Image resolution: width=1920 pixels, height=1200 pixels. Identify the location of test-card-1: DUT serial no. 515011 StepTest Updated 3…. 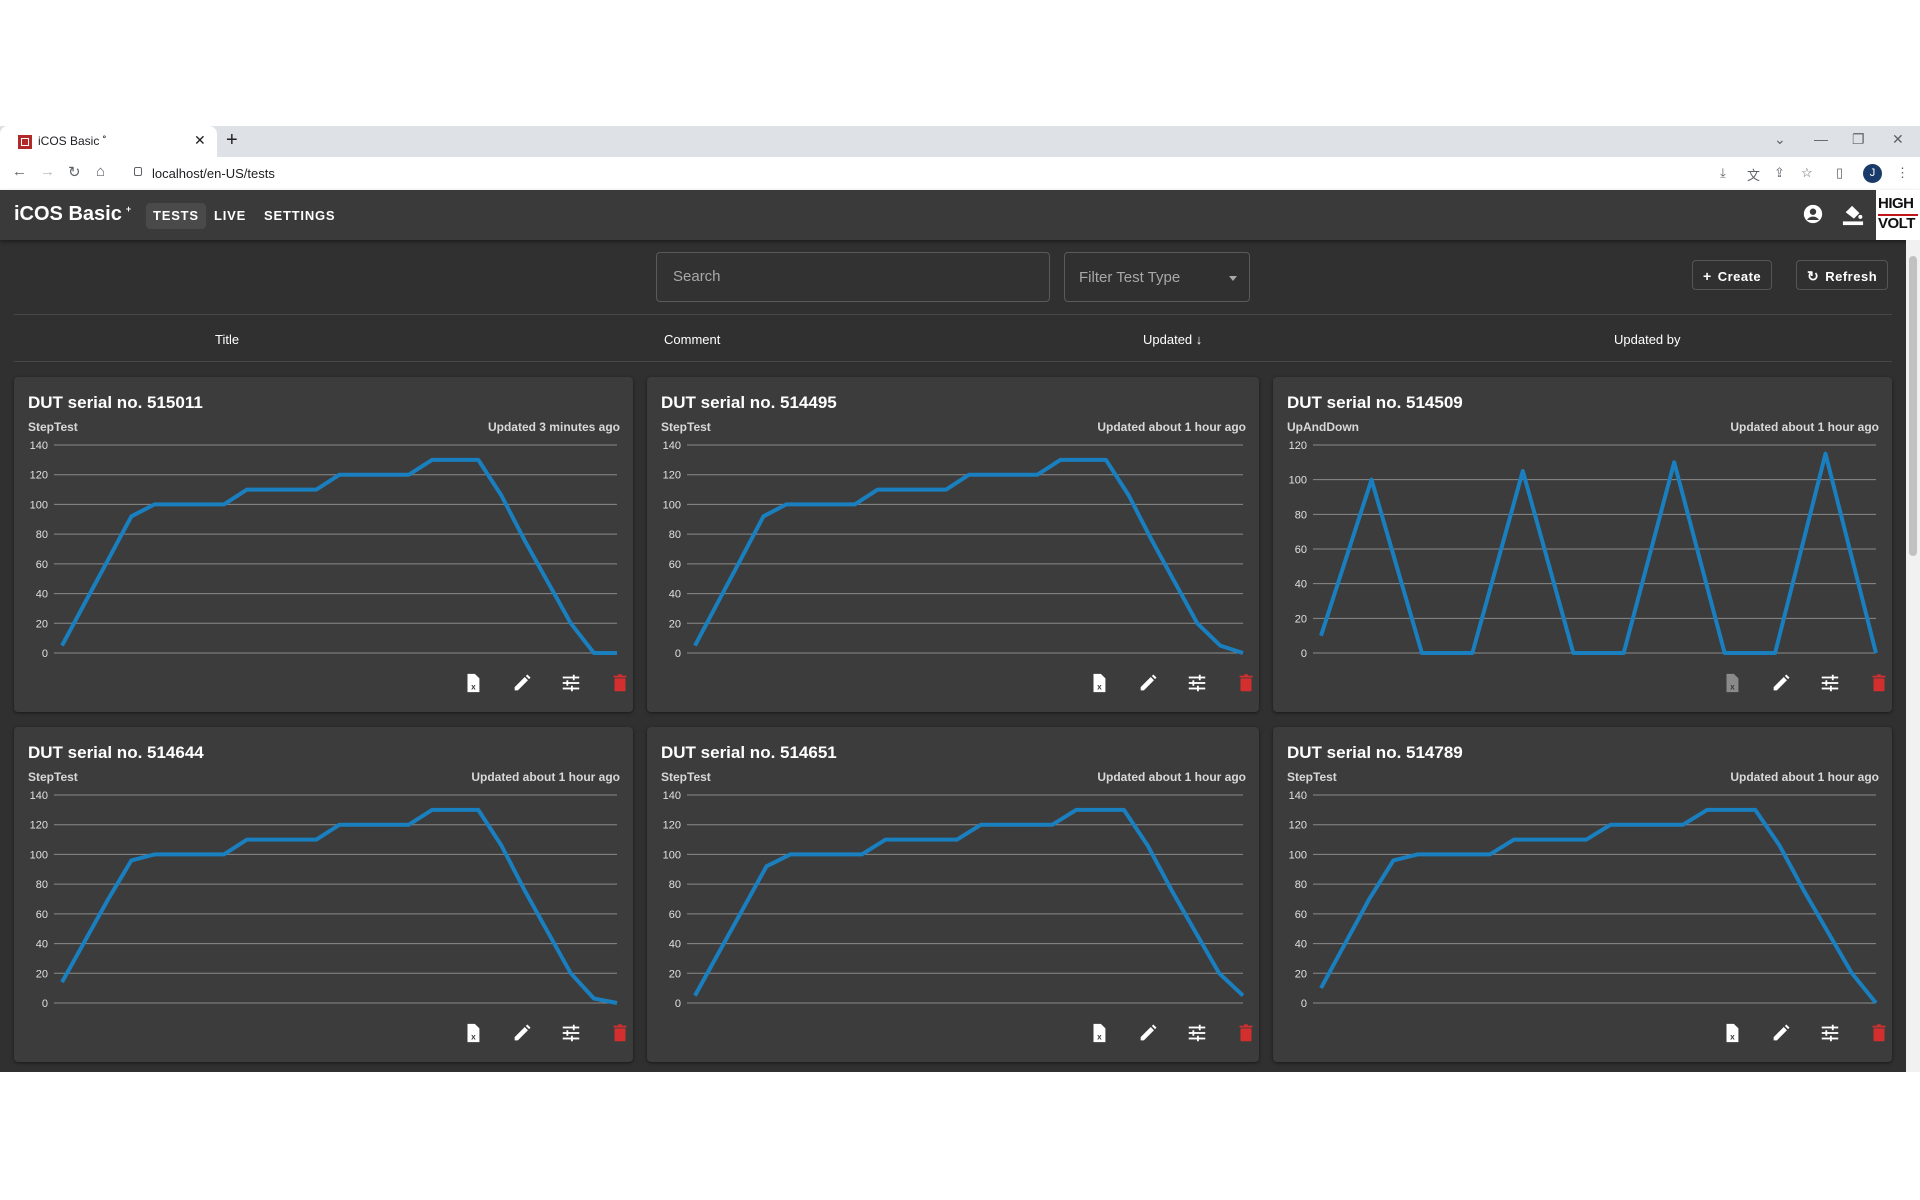
(323, 544).